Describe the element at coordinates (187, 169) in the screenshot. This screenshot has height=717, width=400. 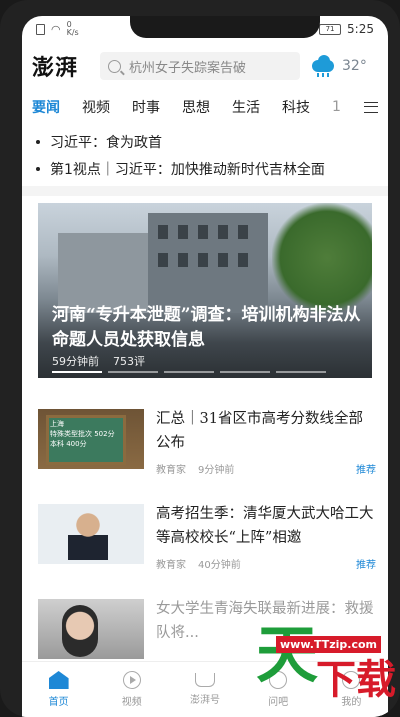
I see `headline-text: 第1视点｜习近平：加快推动新时代吉林全面` at that location.